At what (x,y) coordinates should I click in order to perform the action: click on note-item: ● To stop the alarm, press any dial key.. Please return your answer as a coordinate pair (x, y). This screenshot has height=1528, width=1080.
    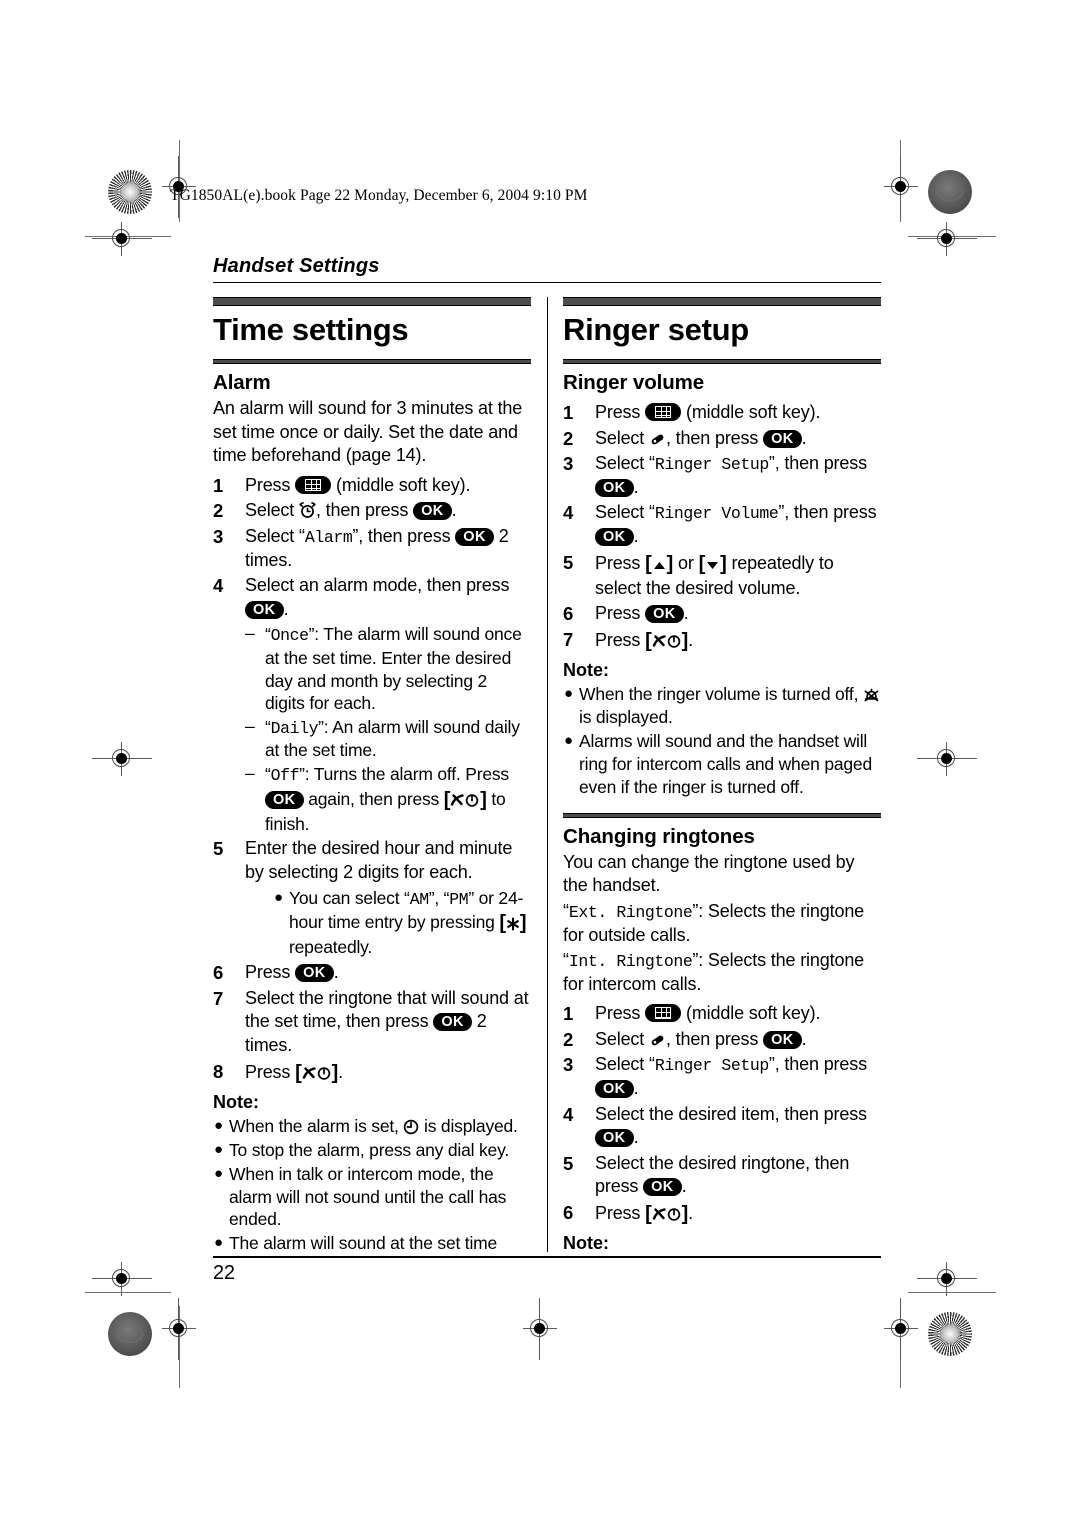
    Looking at the image, I should click on (372, 1150).